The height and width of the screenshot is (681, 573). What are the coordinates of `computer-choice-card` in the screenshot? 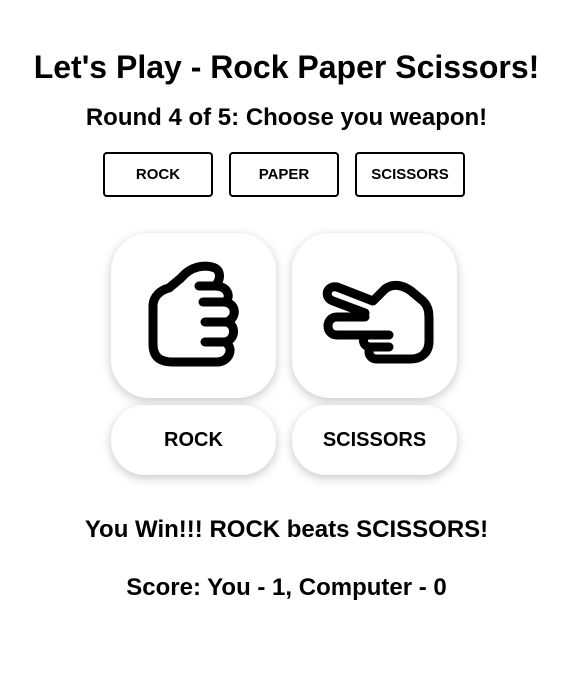 It's located at (374, 315).